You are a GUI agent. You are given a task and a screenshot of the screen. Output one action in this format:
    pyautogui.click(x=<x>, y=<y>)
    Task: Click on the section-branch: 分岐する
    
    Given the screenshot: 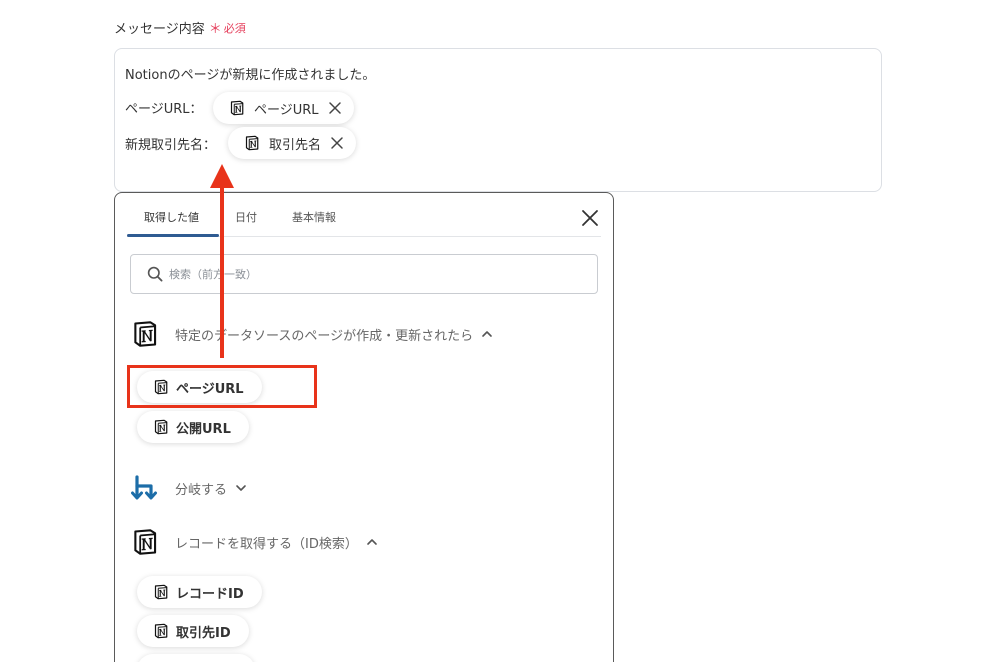 What is the action you would take?
    pyautogui.click(x=189, y=488)
    